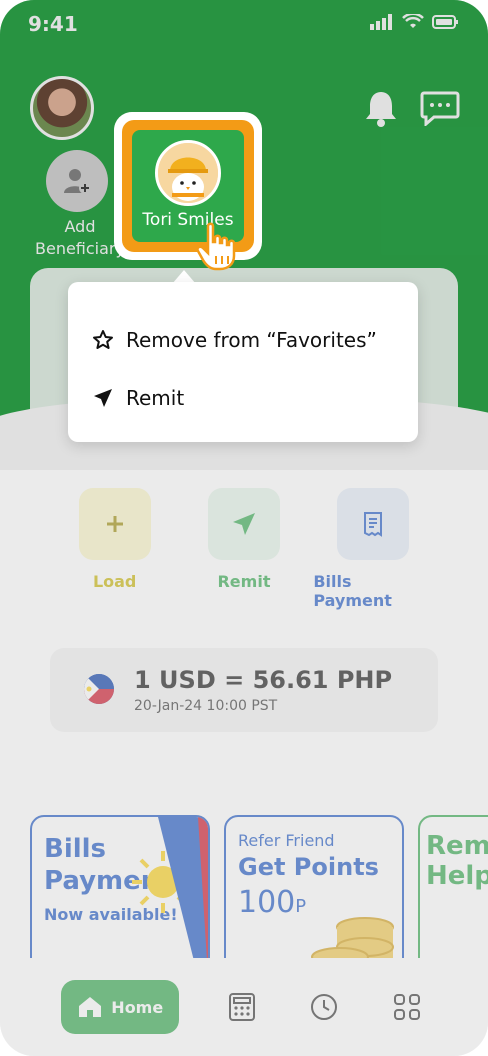  Describe the element at coordinates (218, 249) in the screenshot. I see `pointer-hand-icon` at that location.